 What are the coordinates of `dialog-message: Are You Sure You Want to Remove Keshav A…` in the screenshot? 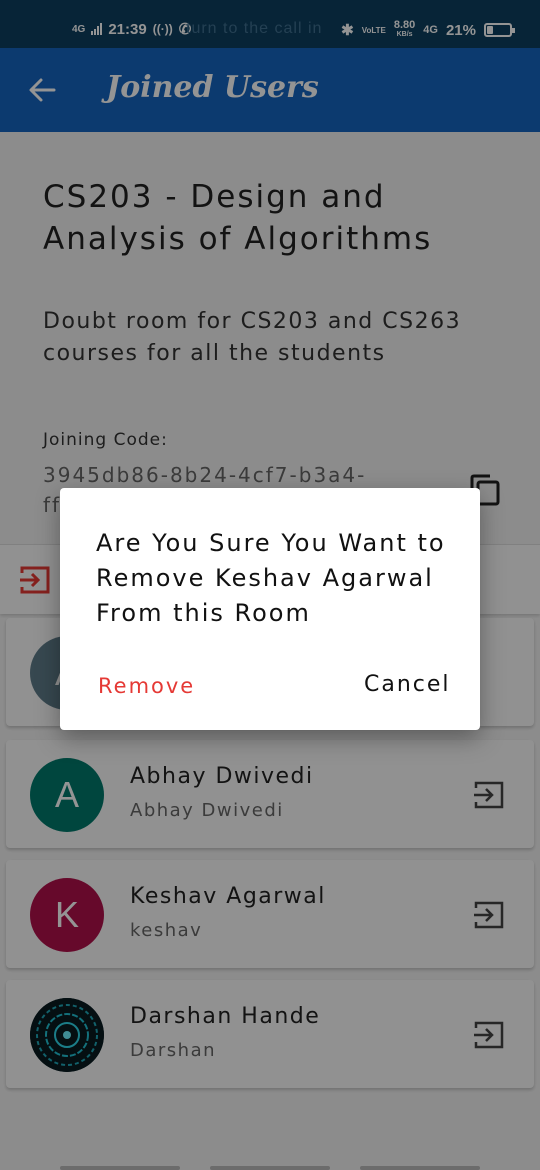 It's located at (271, 578).